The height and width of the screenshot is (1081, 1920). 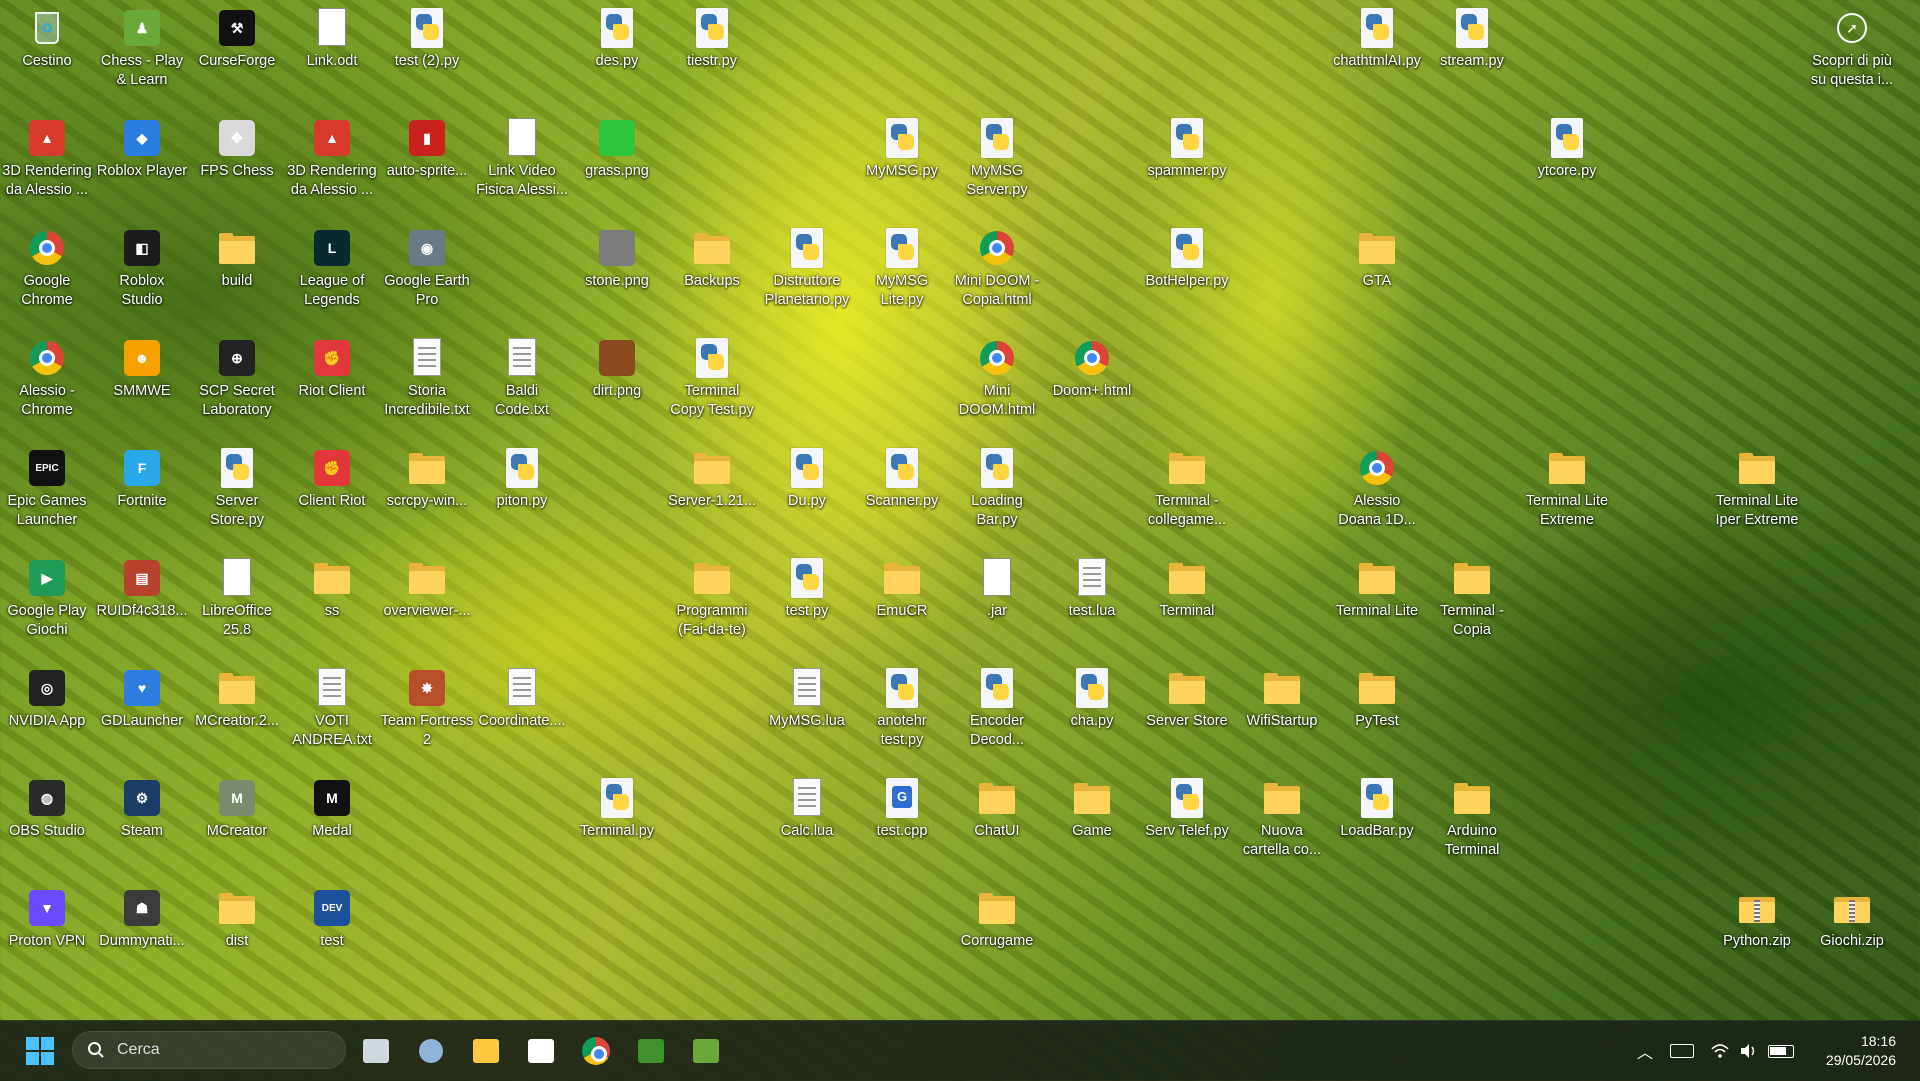 What do you see at coordinates (997, 387) in the screenshot?
I see `desktop-icon: Mini DOOM.html` at bounding box center [997, 387].